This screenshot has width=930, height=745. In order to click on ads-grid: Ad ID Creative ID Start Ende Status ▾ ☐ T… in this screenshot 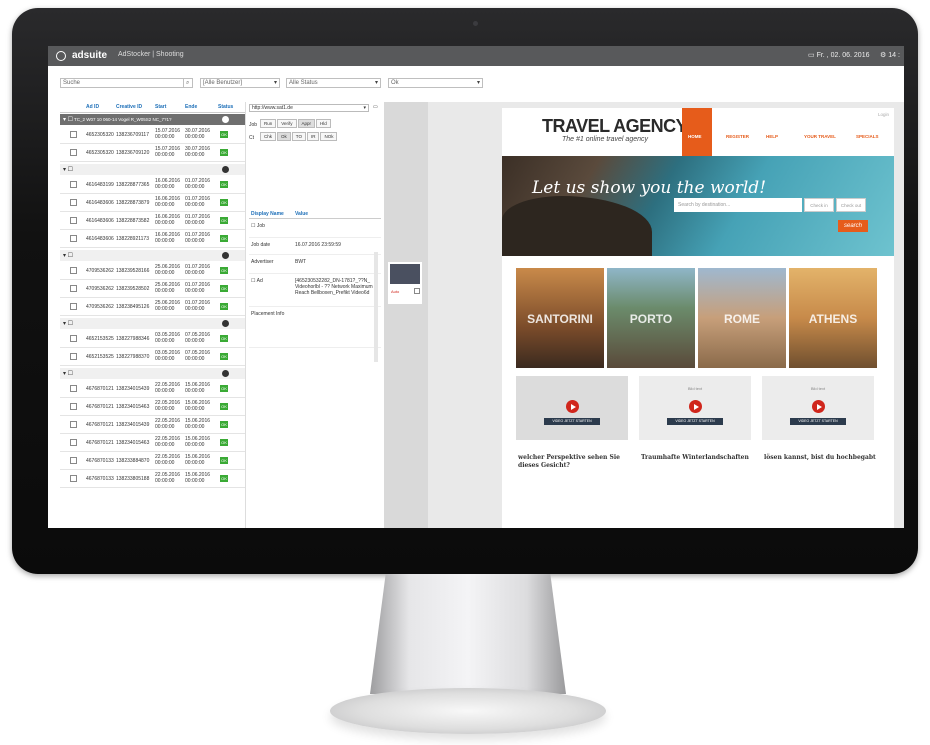, I will do `click(152, 315)`.